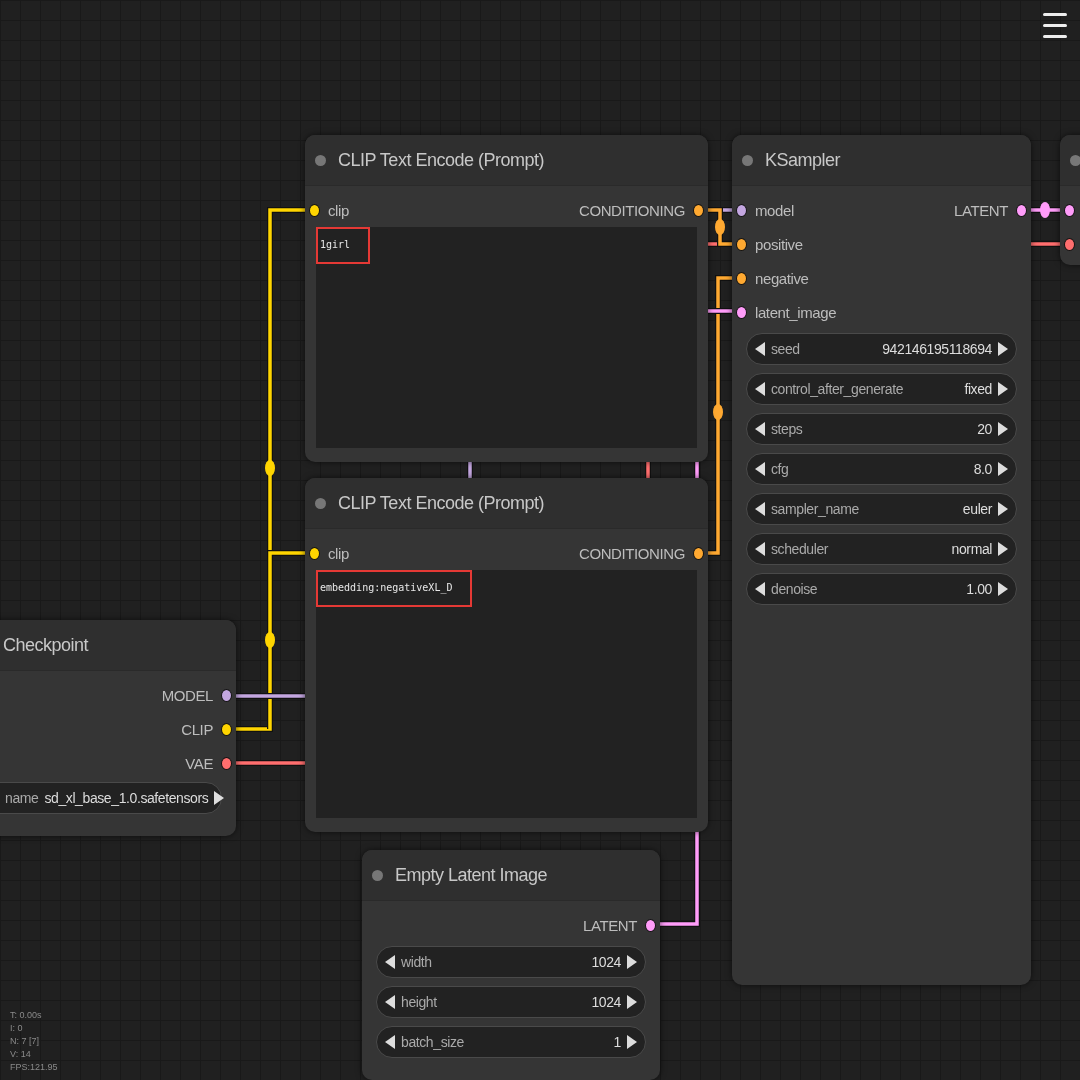  What do you see at coordinates (774, 210) in the screenshot?
I see `input-label: model` at bounding box center [774, 210].